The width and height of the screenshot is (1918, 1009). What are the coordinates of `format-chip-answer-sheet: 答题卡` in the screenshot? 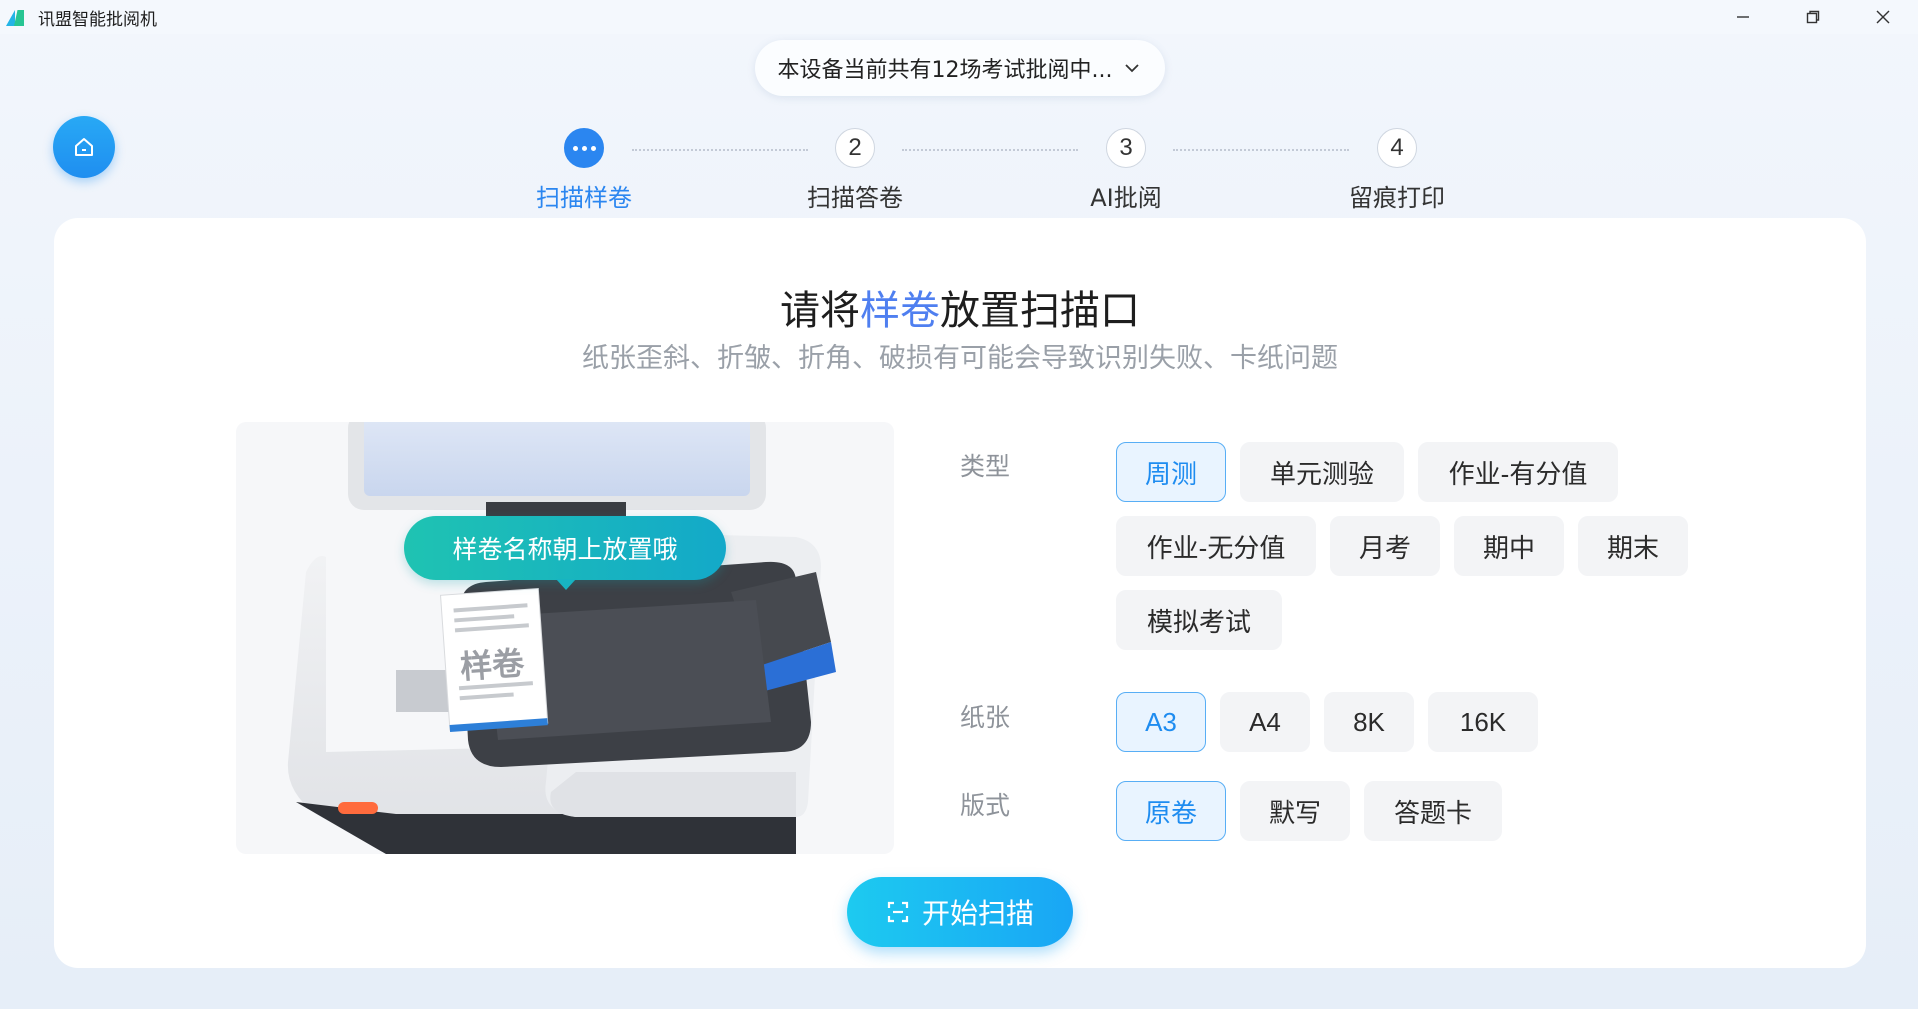 It's located at (1433, 811).